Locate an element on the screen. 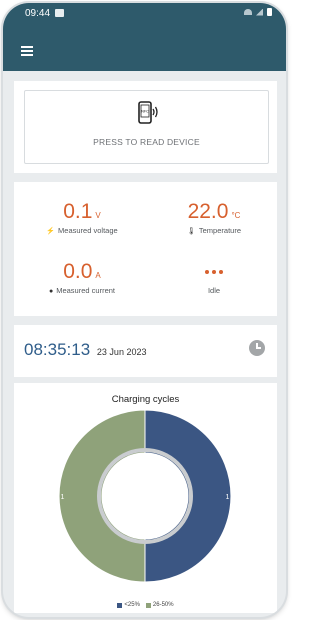 The height and width of the screenshot is (620, 320). temperature-metric: 22.0 °C 🌡 Temperature is located at coordinates (214, 217).